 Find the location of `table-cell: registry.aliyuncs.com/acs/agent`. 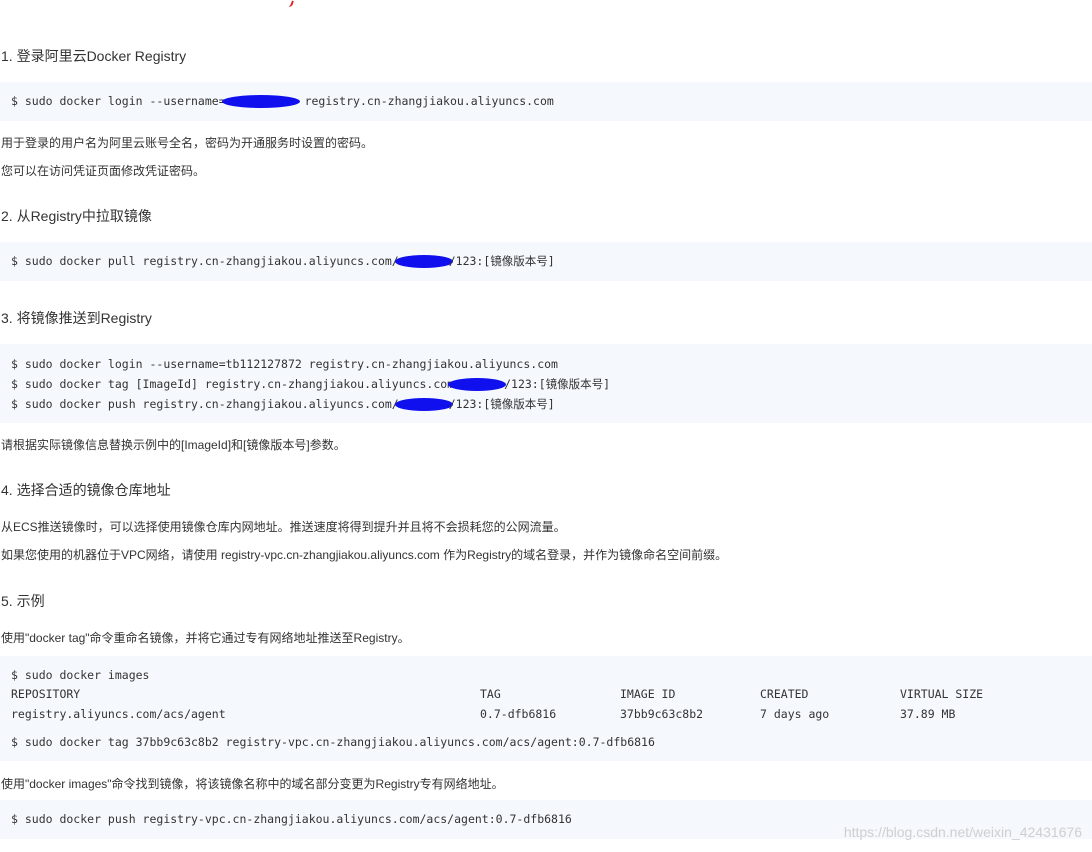

table-cell: registry.aliyuncs.com/acs/agent is located at coordinates (118, 714).